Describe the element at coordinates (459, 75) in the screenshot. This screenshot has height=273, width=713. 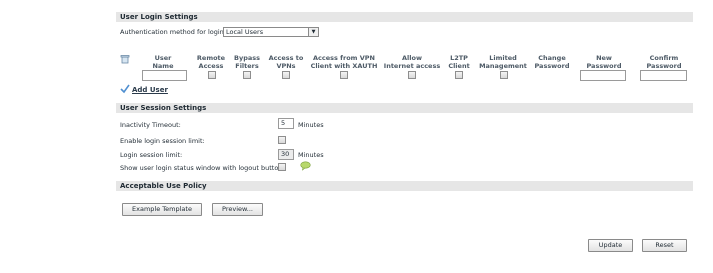
I see `l2tp-client-checkbox` at that location.